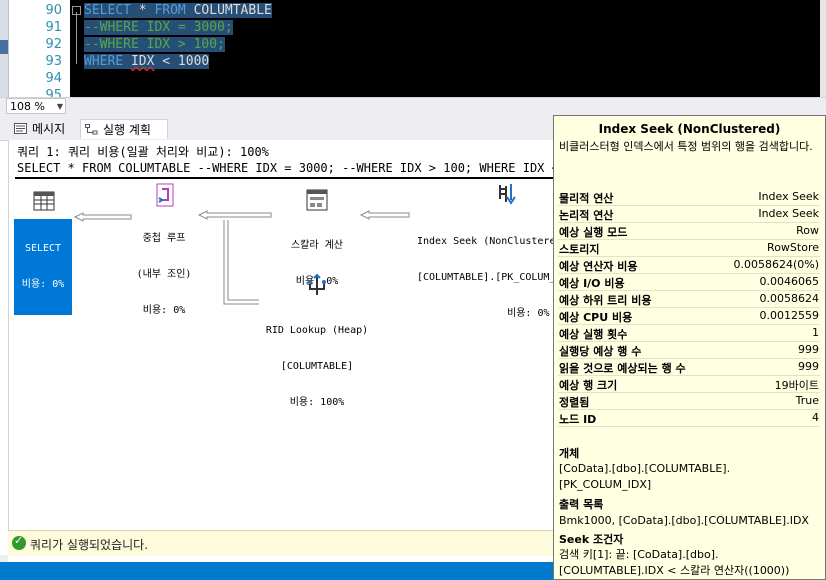 This screenshot has height=580, width=826. What do you see at coordinates (20, 128) in the screenshot?
I see `messages-icon` at bounding box center [20, 128].